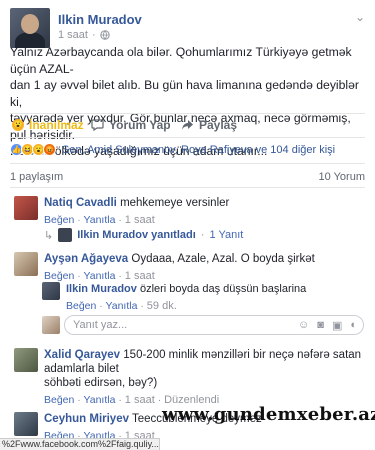 The height and width of the screenshot is (450, 375). I want to click on globe-icon, so click(104, 35).